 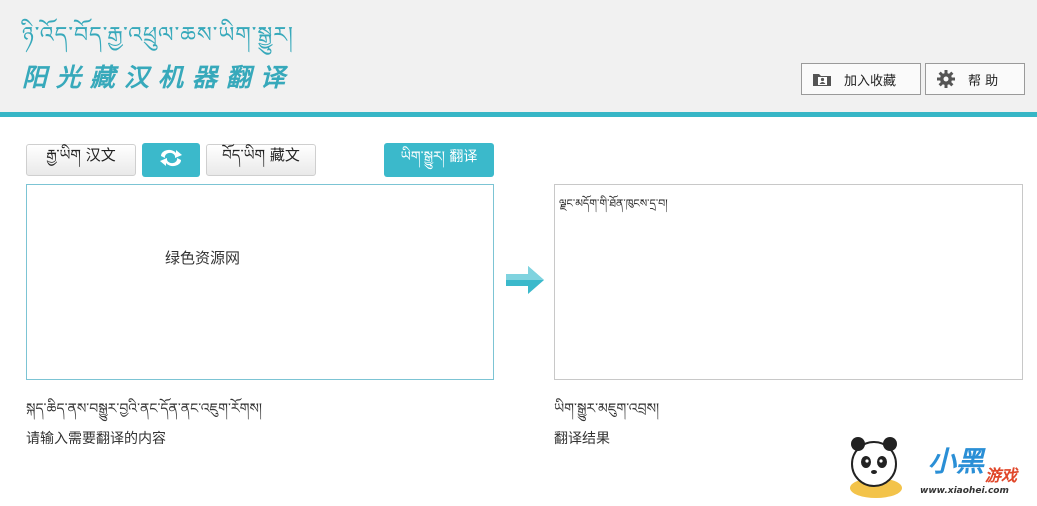 I want to click on watermark-brand-sub: 游戏, so click(x=1001, y=475).